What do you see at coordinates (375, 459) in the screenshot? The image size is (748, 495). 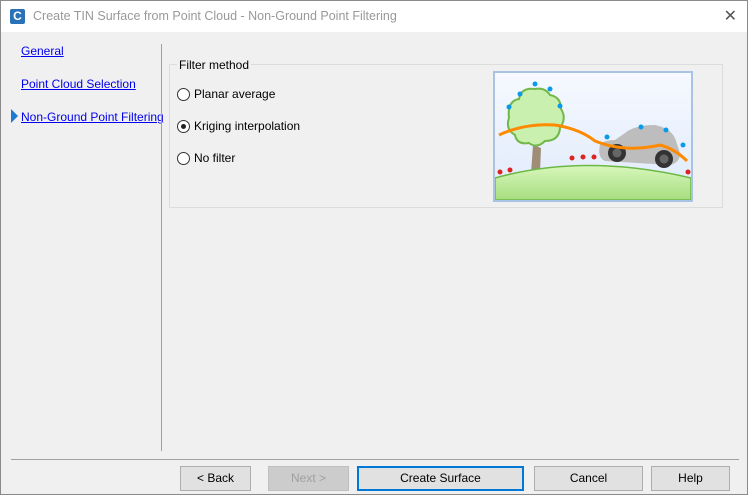 I see `footer-divider` at bounding box center [375, 459].